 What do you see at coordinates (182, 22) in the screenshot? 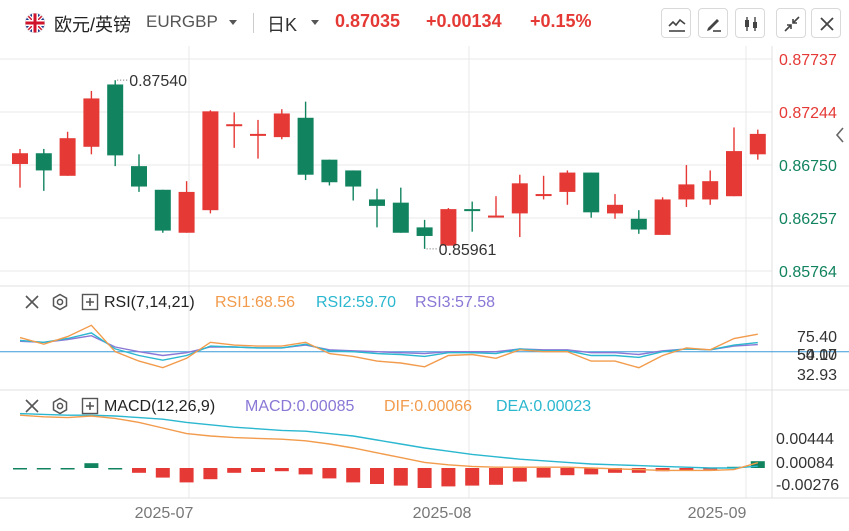
I see `symbol-code: EURGBP` at bounding box center [182, 22].